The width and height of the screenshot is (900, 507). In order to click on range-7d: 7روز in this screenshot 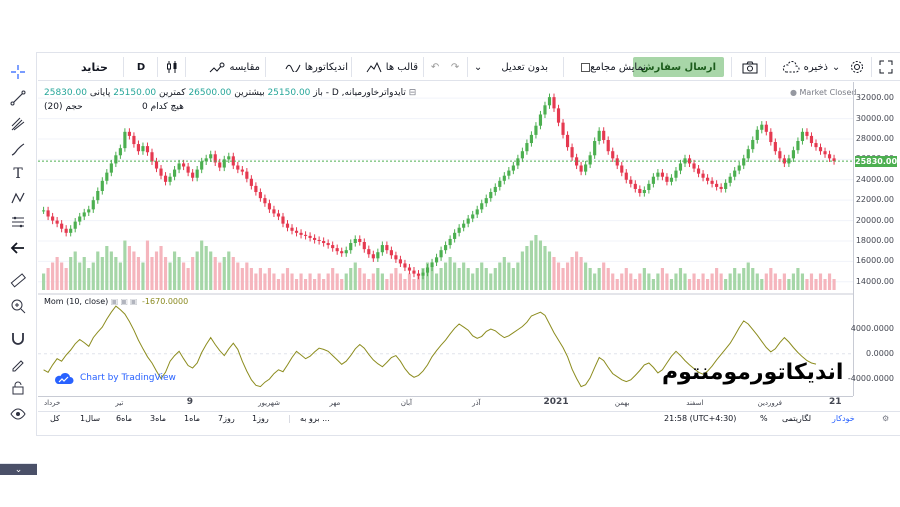, I will do `click(226, 418)`.